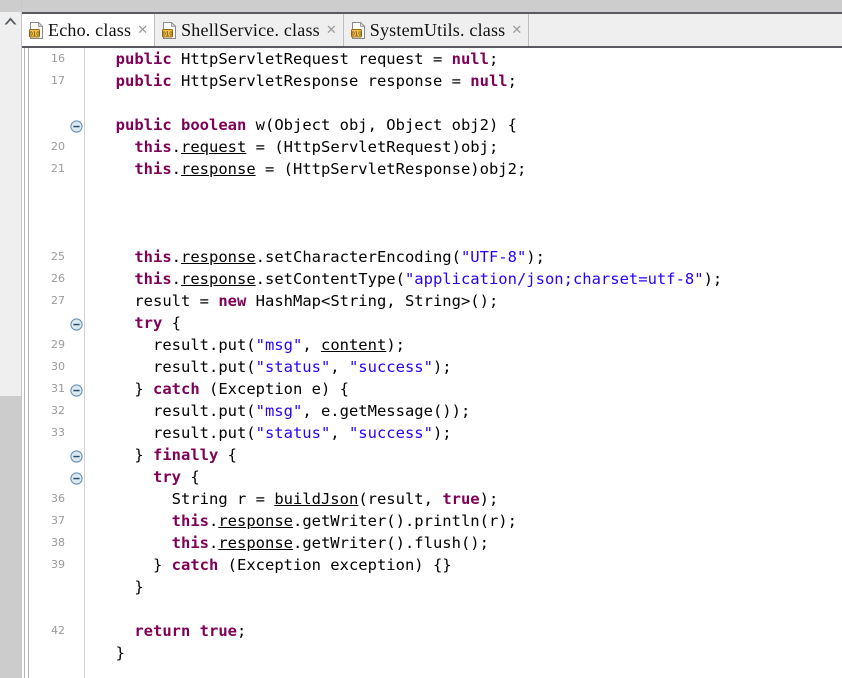 The image size is (842, 678). What do you see at coordinates (685, 30) in the screenshot?
I see `tab-bar-empty-area` at bounding box center [685, 30].